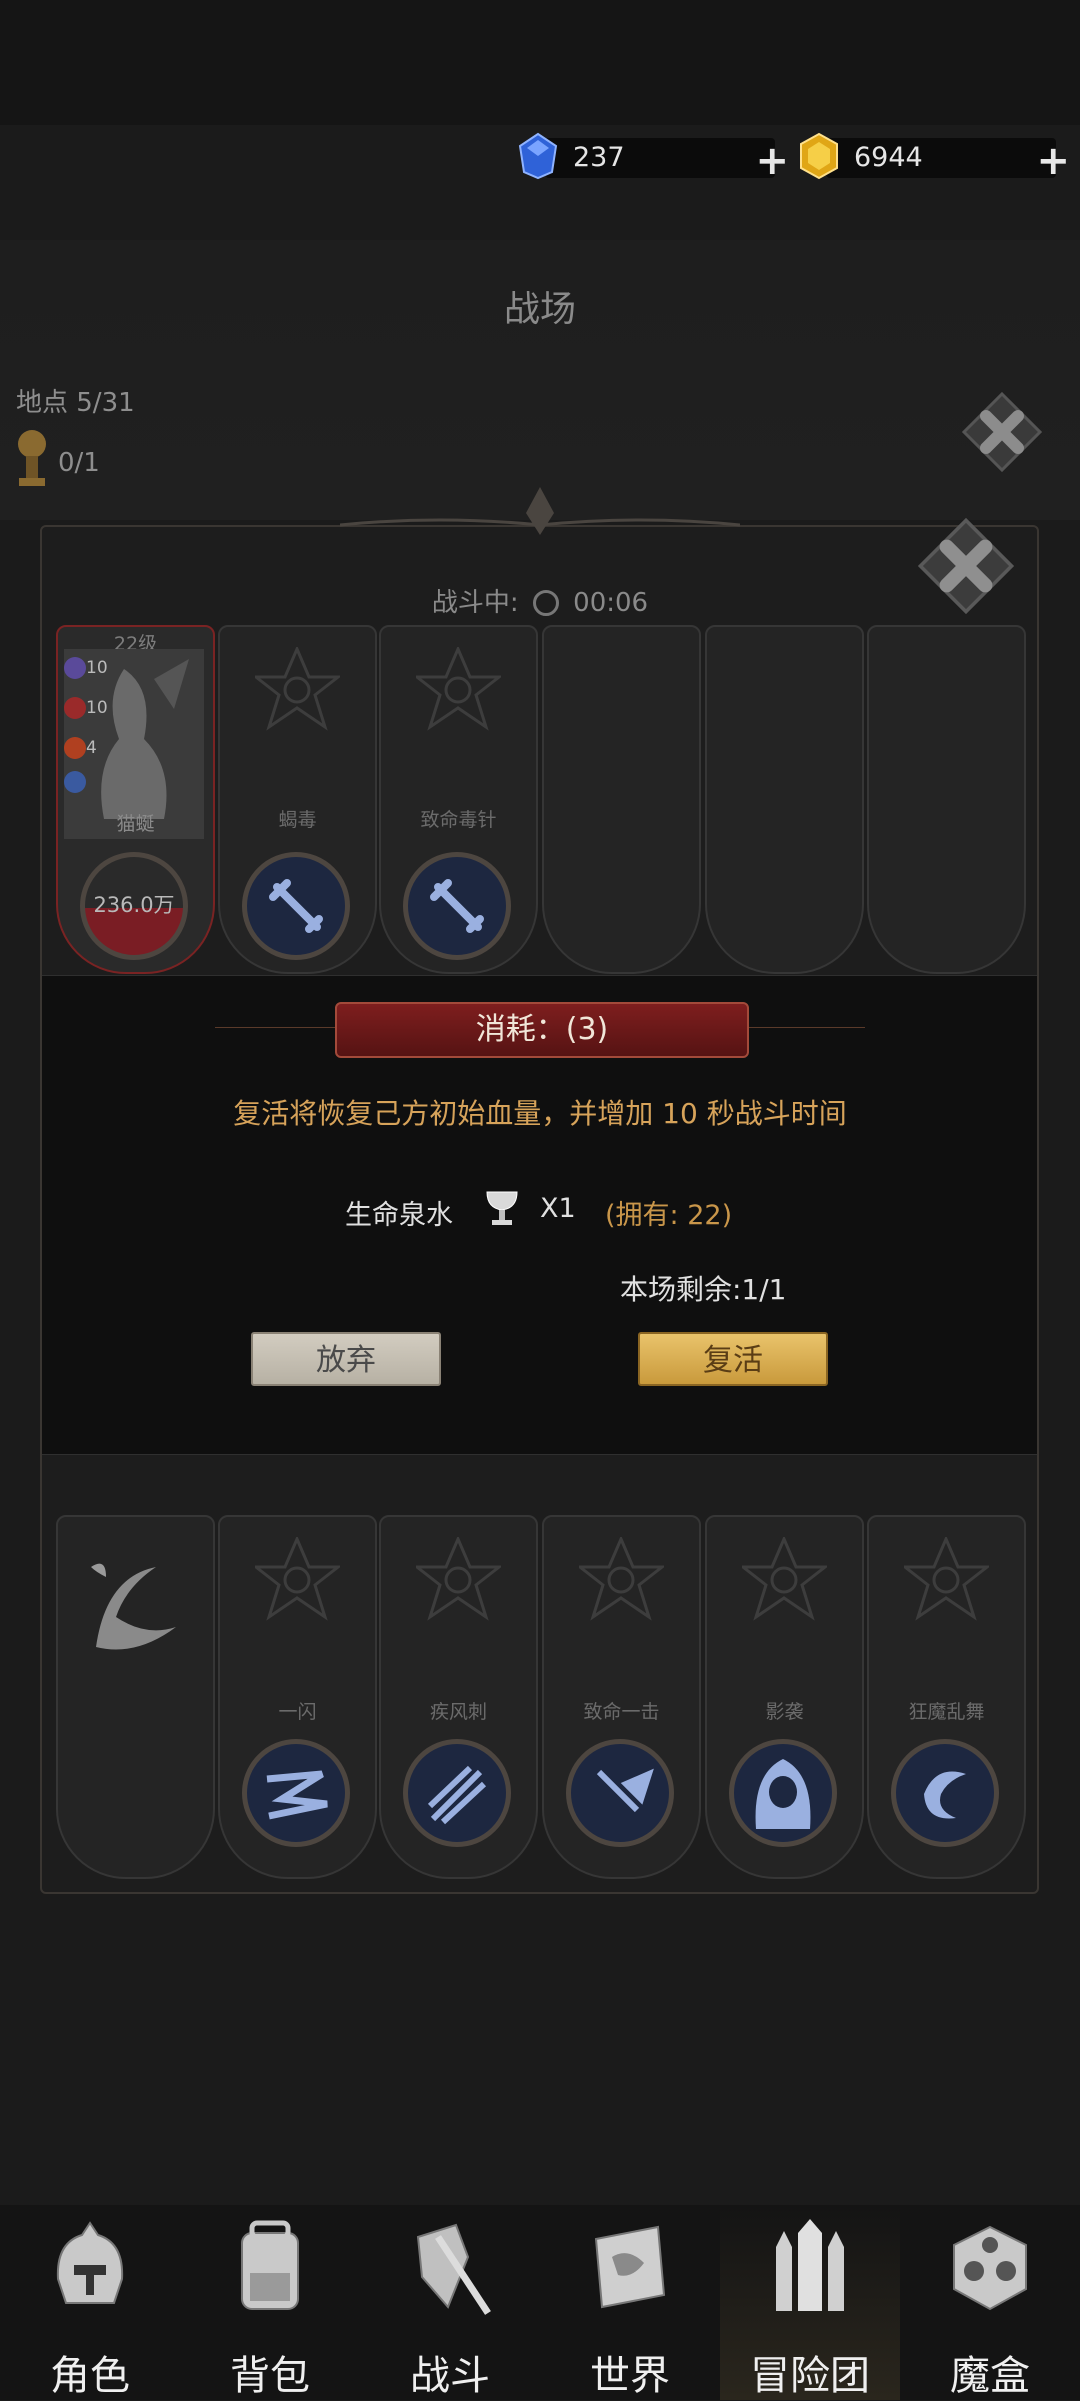 This screenshot has height=2401, width=1080. I want to click on nav-label: 角色, so click(90, 2376).